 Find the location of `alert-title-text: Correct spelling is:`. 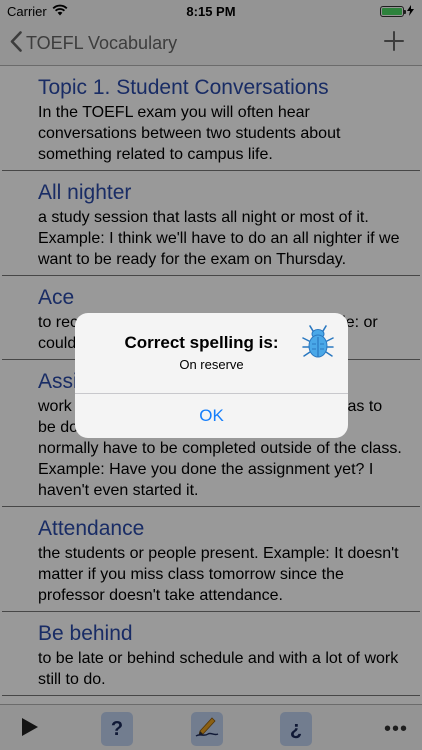

alert-title-text: Correct spelling is: is located at coordinates (201, 342).